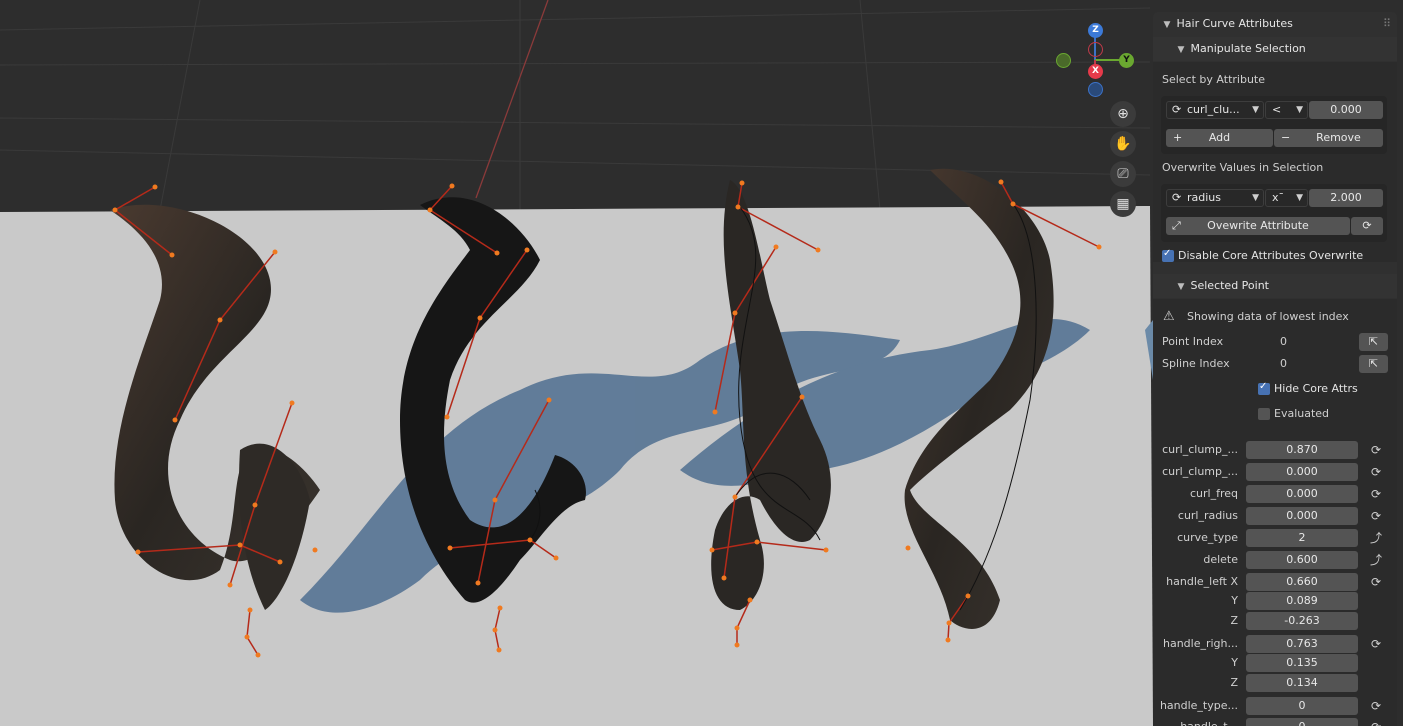 Image resolution: width=1403 pixels, height=726 pixels. Describe the element at coordinates (1302, 560) in the screenshot. I see `attribute-value-field: 0.600` at that location.